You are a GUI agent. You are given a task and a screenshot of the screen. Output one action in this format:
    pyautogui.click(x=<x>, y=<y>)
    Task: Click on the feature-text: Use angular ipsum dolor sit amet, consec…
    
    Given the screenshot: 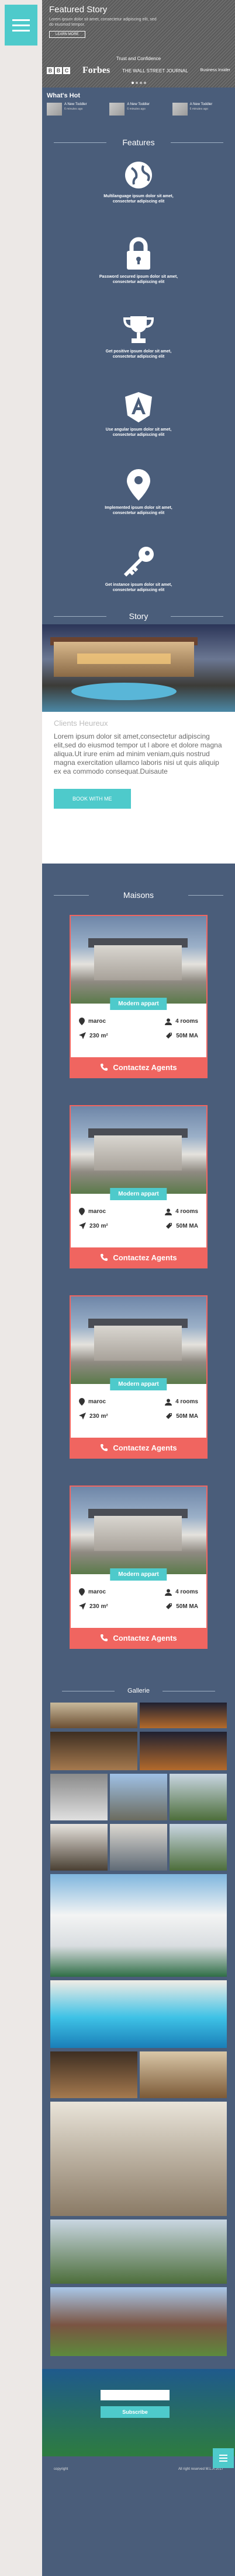 What is the action you would take?
    pyautogui.click(x=138, y=432)
    